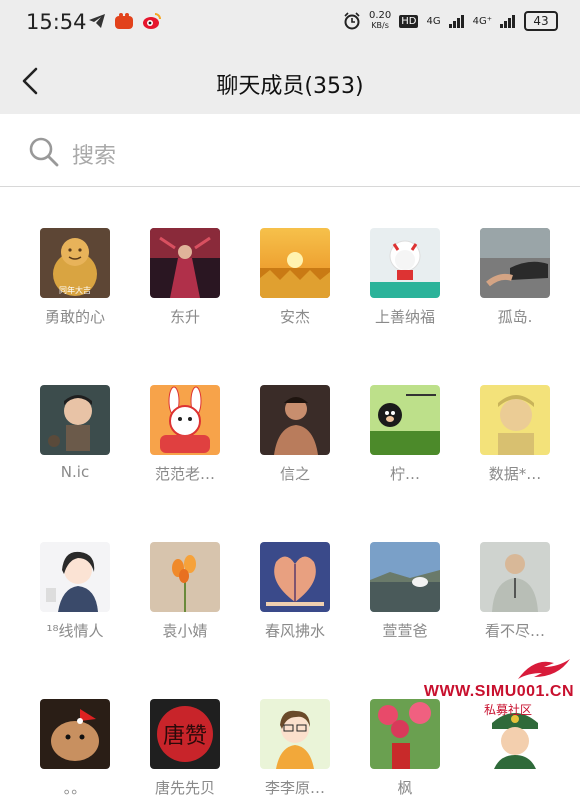 Image resolution: width=580 pixels, height=798 pixels. I want to click on member-name: N.ic, so click(75, 472).